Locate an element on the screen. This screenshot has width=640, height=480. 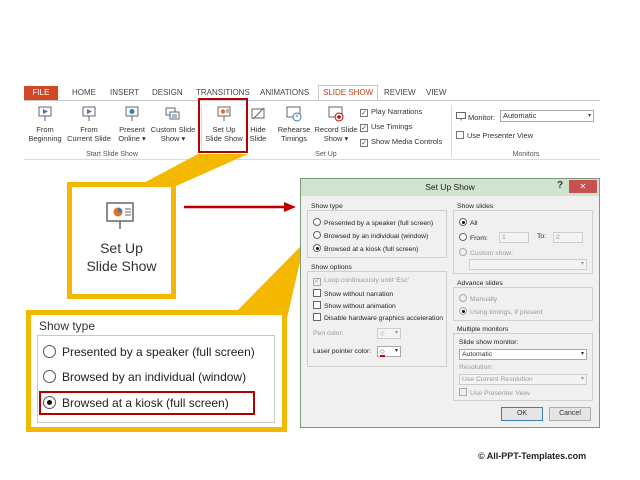
option-speaker-label: Presented by a speaker (full screen) is located at coordinates (379, 223).